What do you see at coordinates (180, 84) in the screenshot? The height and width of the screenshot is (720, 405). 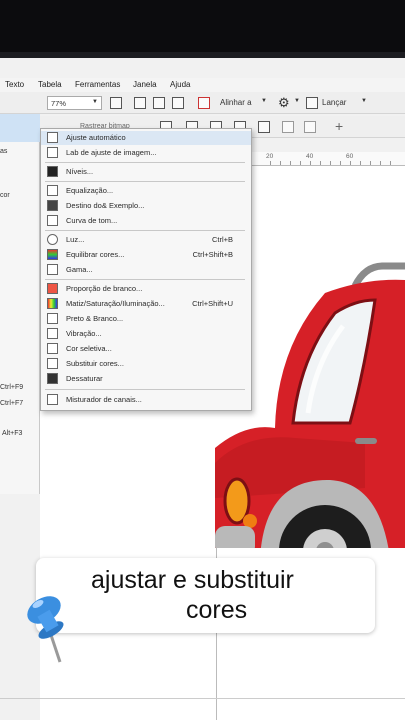 I see `menu-ajuda: Ajuda` at bounding box center [180, 84].